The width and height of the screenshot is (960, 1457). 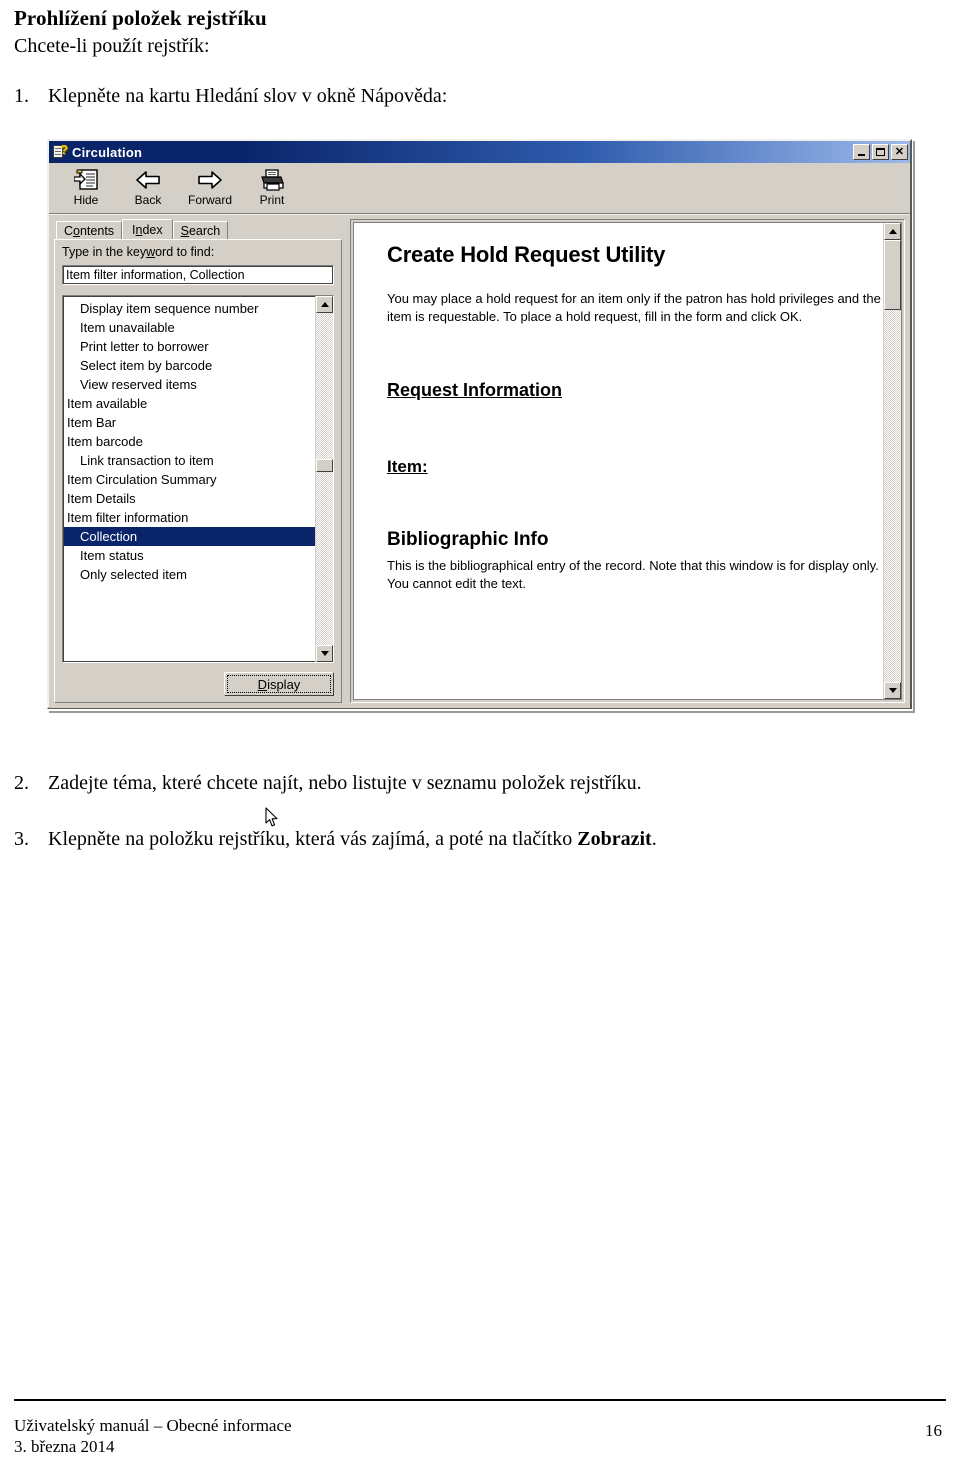 I want to click on tab-index-label-post: dex, so click(x=152, y=229).